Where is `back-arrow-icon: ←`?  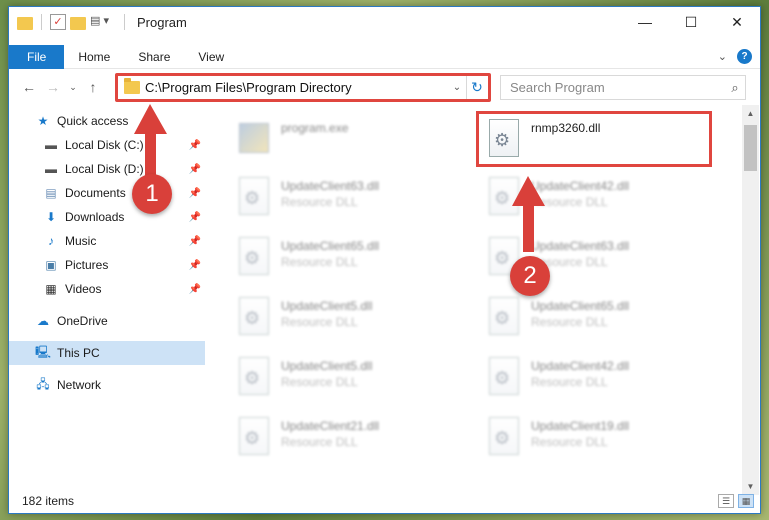
back-arrow-icon: ← is located at coordinates (29, 87).